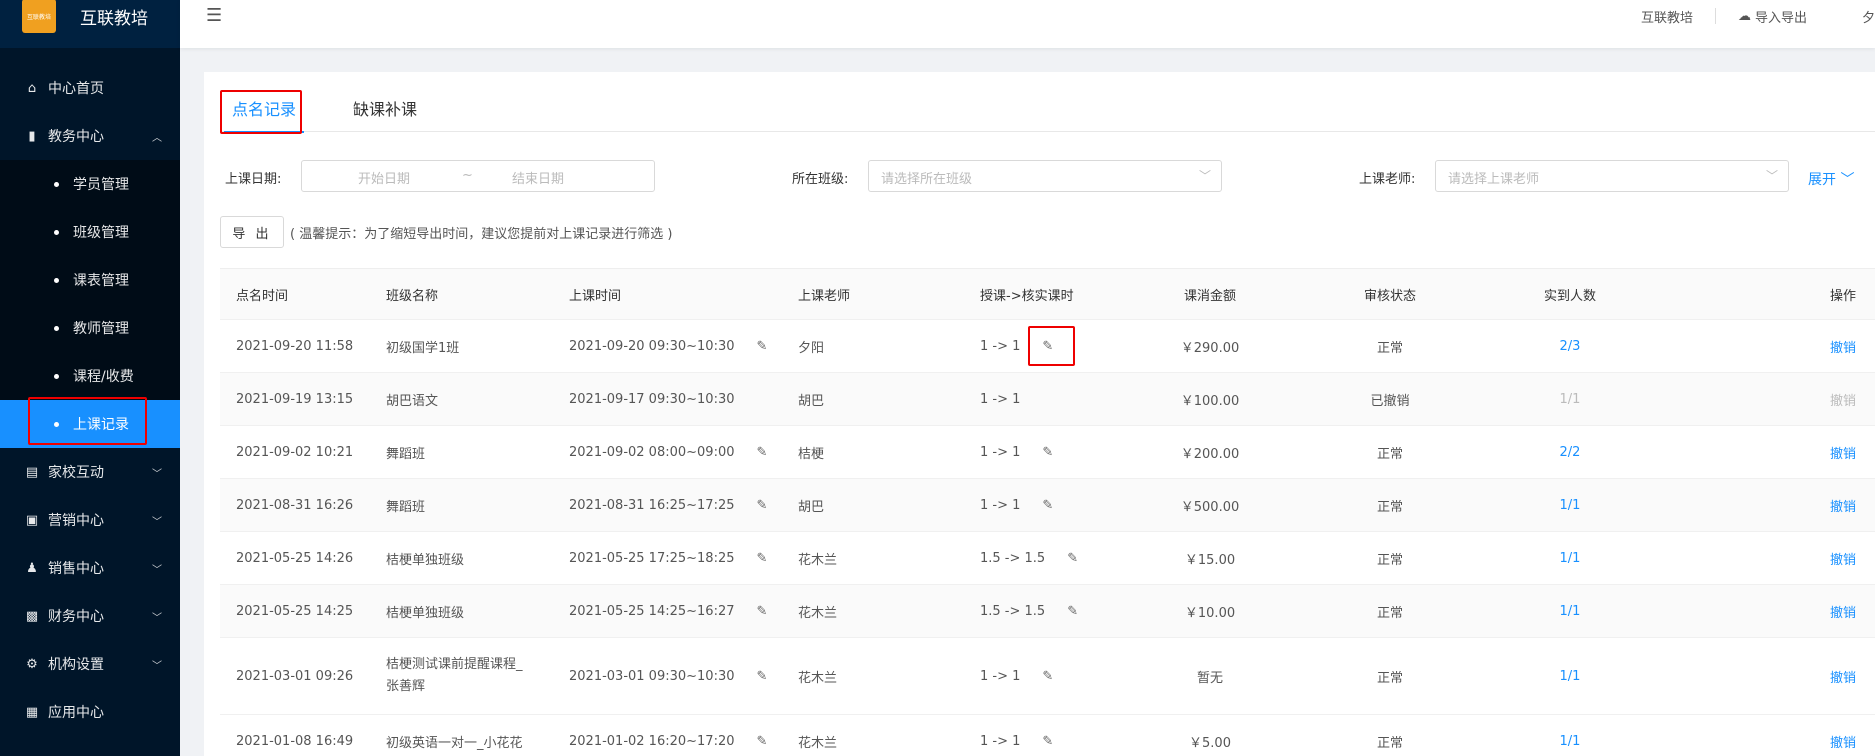 This screenshot has height=756, width=1875. I want to click on expand-filters-link: 展开 ﹀, so click(1831, 179).